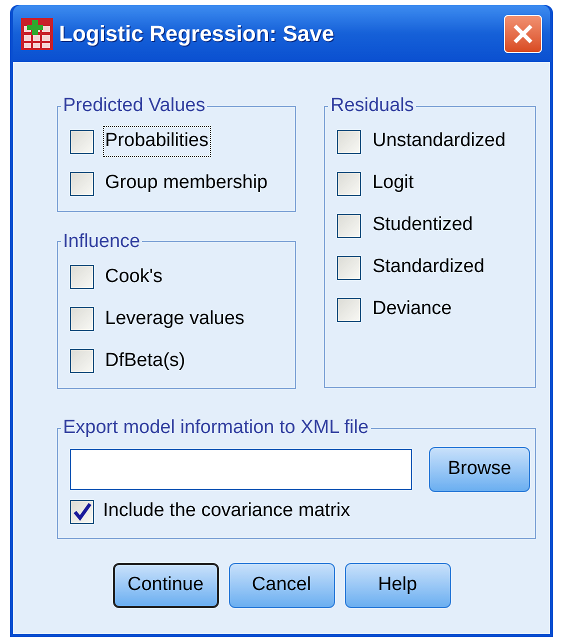 This screenshot has height=638, width=564. I want to click on file-path-field, so click(241, 469).